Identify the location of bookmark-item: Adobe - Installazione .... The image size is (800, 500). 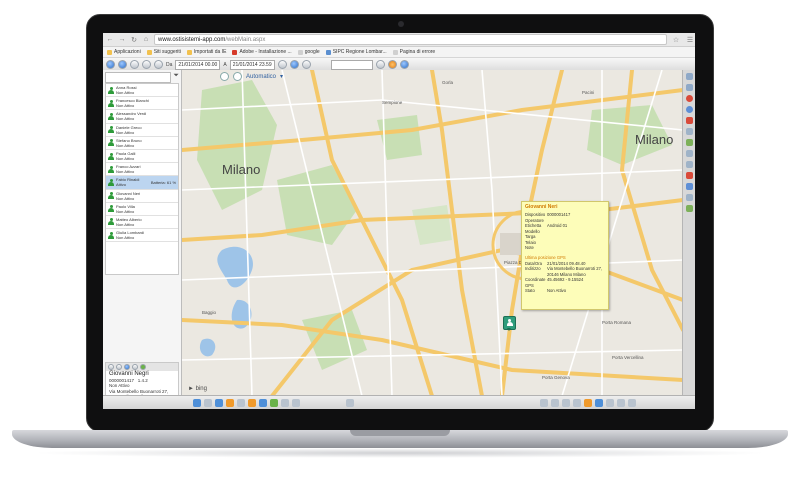
(262, 52).